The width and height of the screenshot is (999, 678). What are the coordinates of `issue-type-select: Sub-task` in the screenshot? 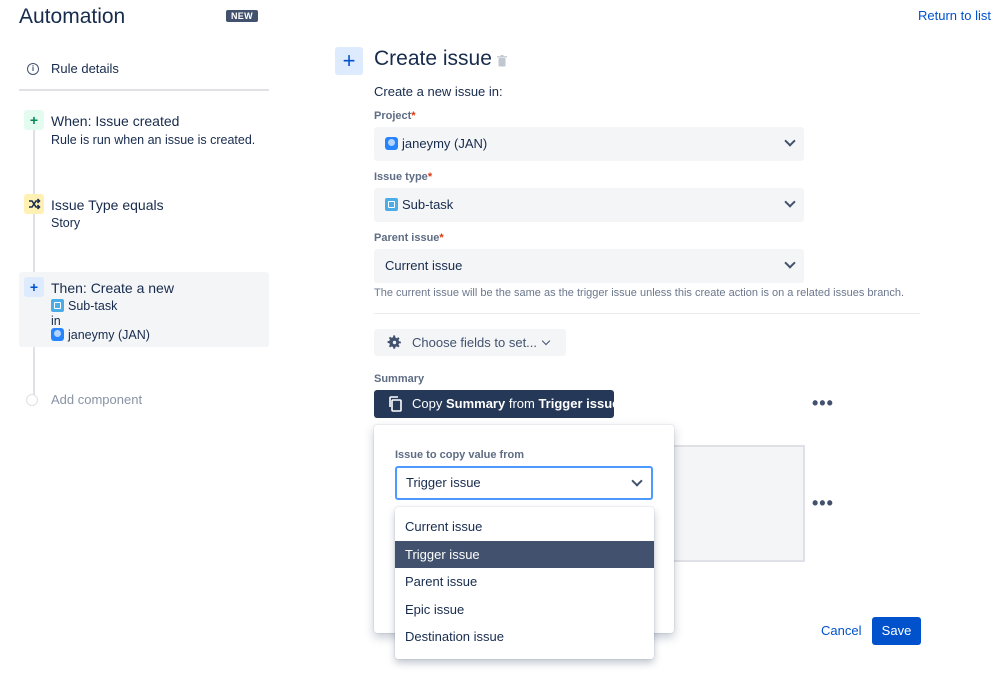 It's located at (589, 205).